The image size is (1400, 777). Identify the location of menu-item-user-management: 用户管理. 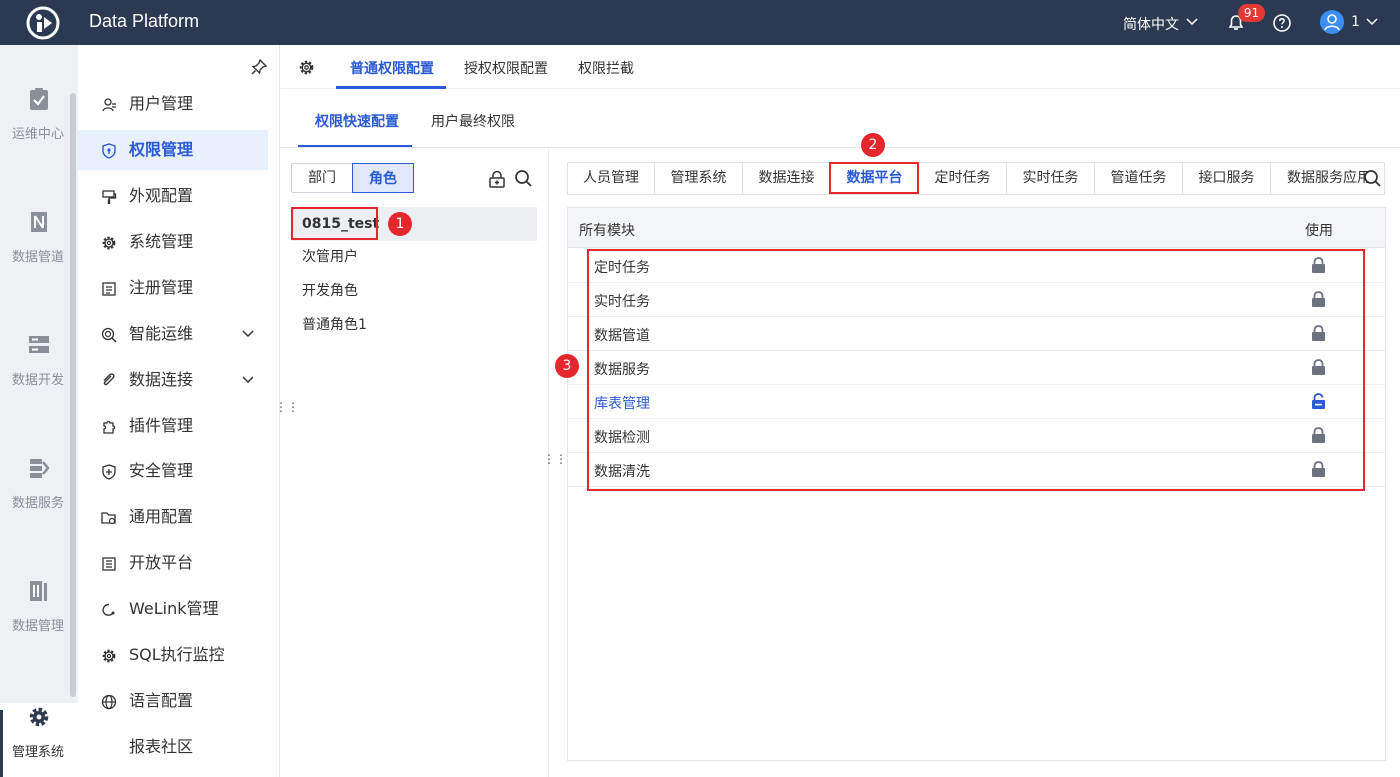
(173, 104).